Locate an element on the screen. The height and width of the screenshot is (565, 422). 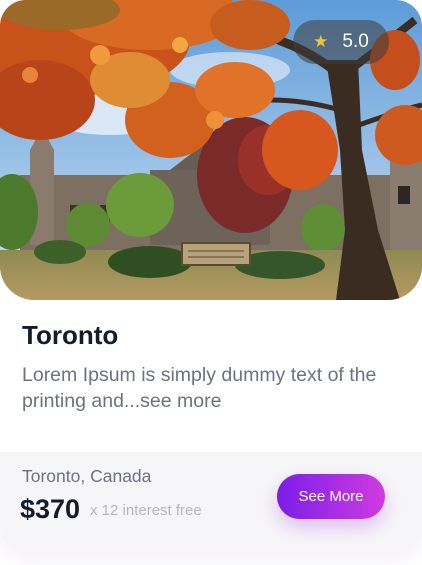
star-icon: ★ is located at coordinates (321, 41).